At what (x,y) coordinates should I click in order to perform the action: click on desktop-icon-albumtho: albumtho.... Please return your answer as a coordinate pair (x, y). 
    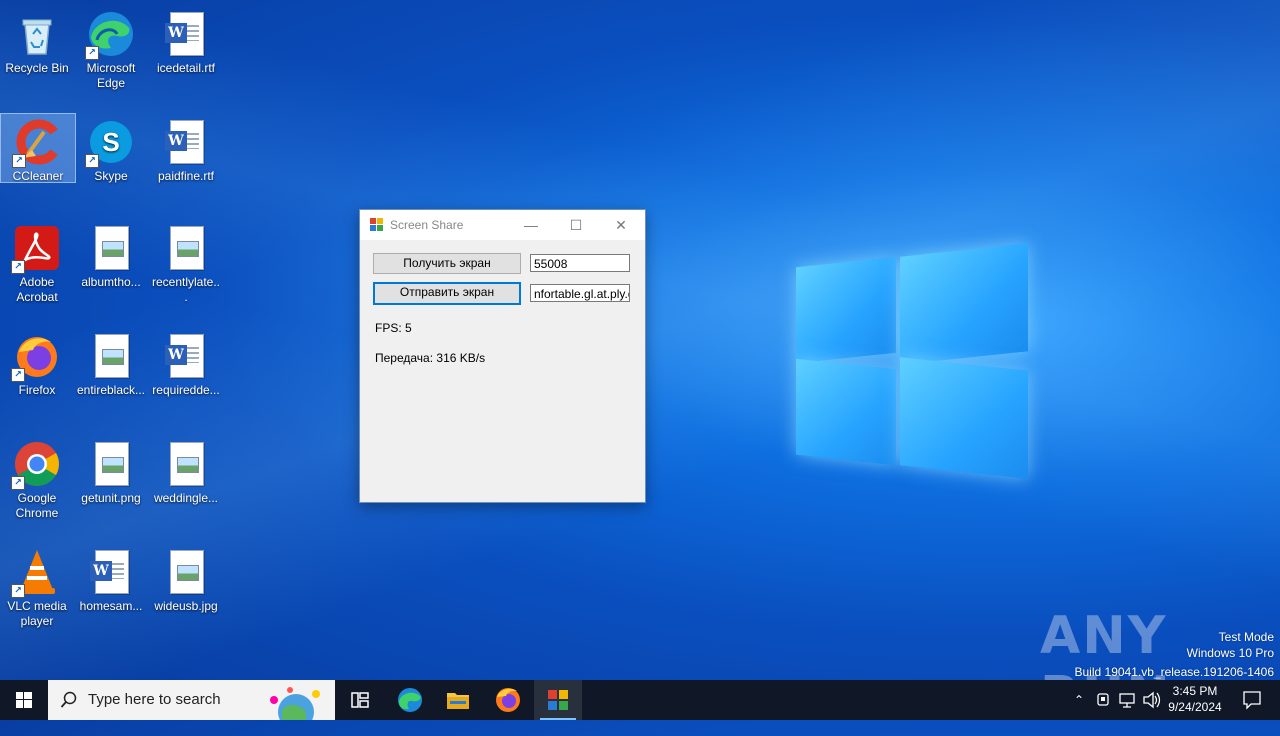
    Looking at the image, I should click on (111, 255).